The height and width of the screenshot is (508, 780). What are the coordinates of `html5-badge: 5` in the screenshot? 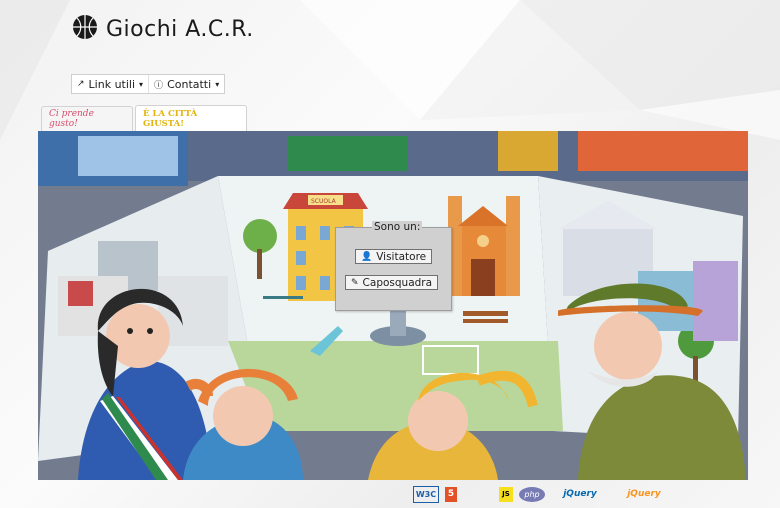 It's located at (451, 494).